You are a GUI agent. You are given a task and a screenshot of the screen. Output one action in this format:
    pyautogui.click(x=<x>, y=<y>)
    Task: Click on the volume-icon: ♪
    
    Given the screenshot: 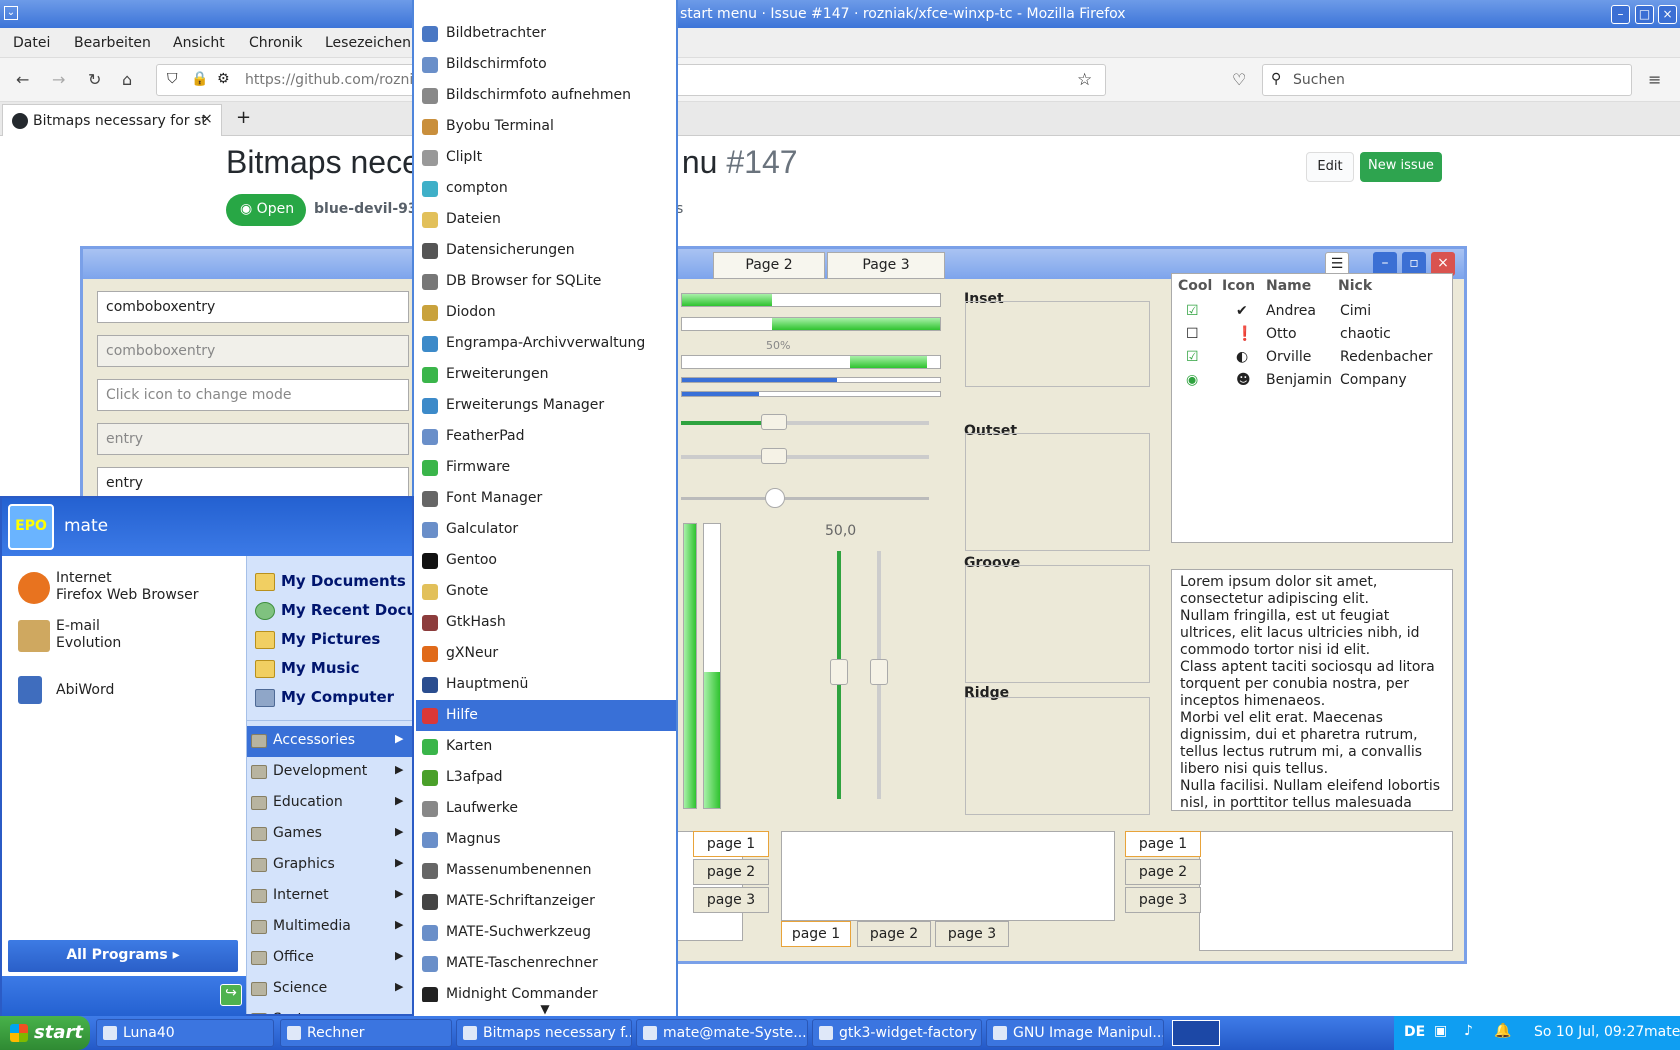 What is the action you would take?
    pyautogui.click(x=1468, y=1031)
    